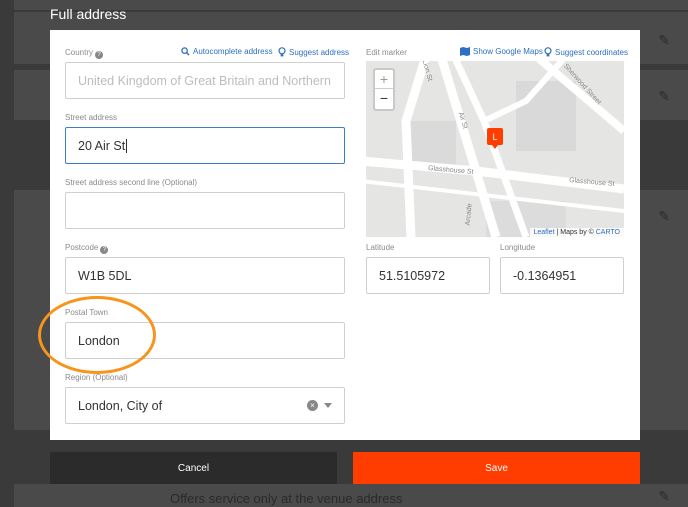 Image resolution: width=688 pixels, height=507 pixels. Describe the element at coordinates (562, 275) in the screenshot. I see `longitude-input: -0.1364951` at that location.